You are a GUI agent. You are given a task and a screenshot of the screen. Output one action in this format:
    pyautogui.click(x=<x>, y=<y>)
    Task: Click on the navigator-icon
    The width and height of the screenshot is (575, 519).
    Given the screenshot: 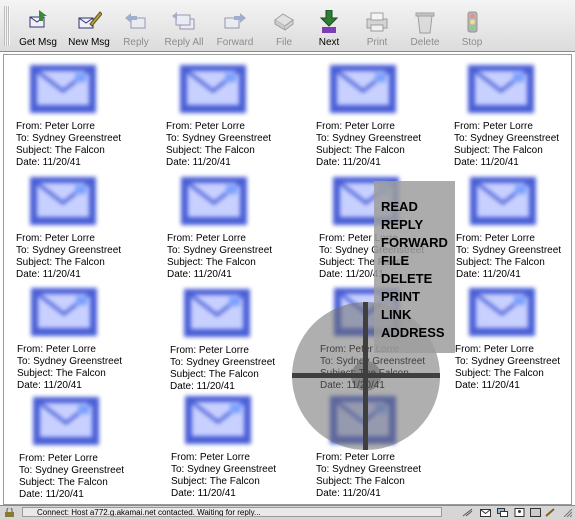 What is the action you would take?
    pyautogui.click(x=467, y=512)
    